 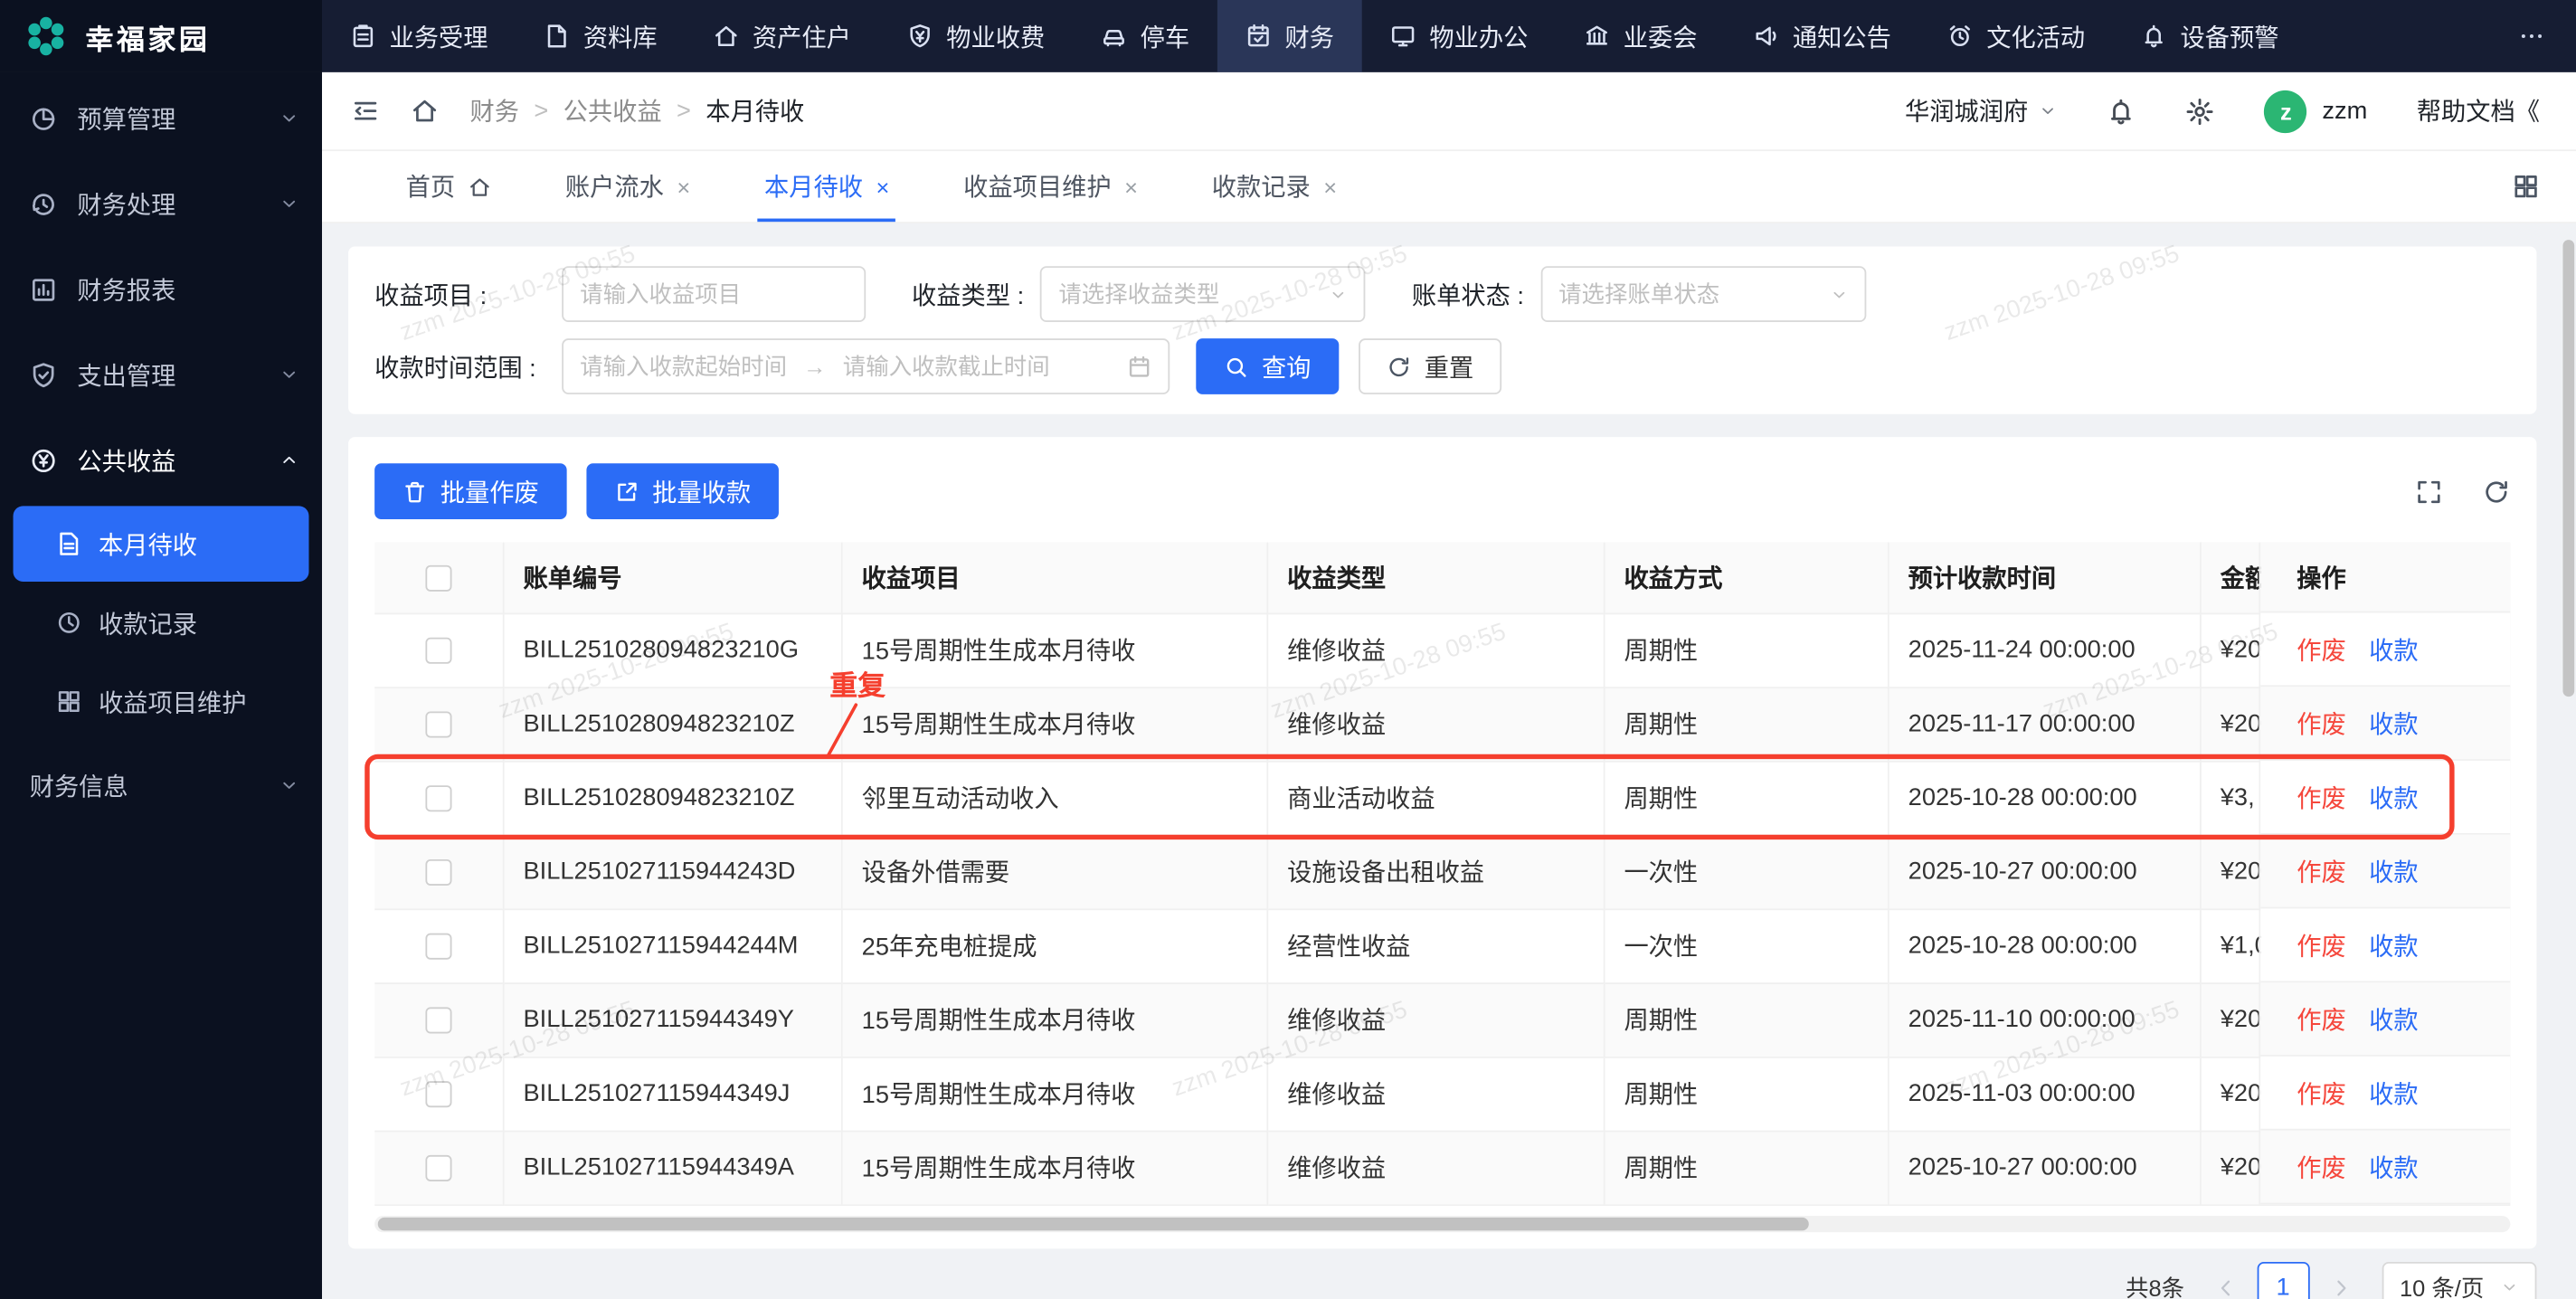 What do you see at coordinates (1641, 36) in the screenshot?
I see `topnav-item-owners-committee: 业委会` at bounding box center [1641, 36].